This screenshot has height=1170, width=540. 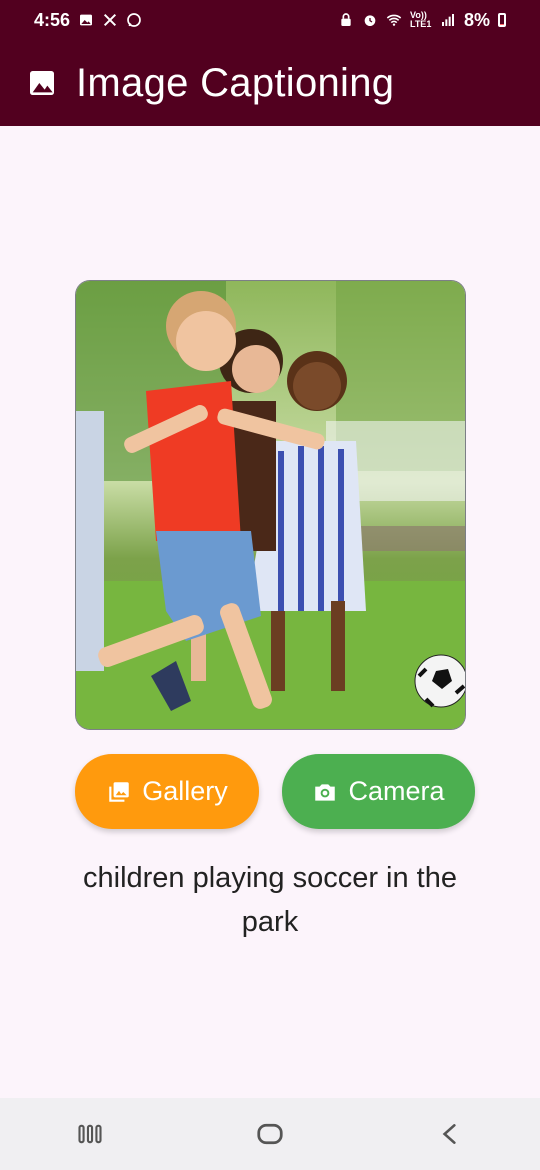 What do you see at coordinates (448, 20) in the screenshot?
I see `signal-icon` at bounding box center [448, 20].